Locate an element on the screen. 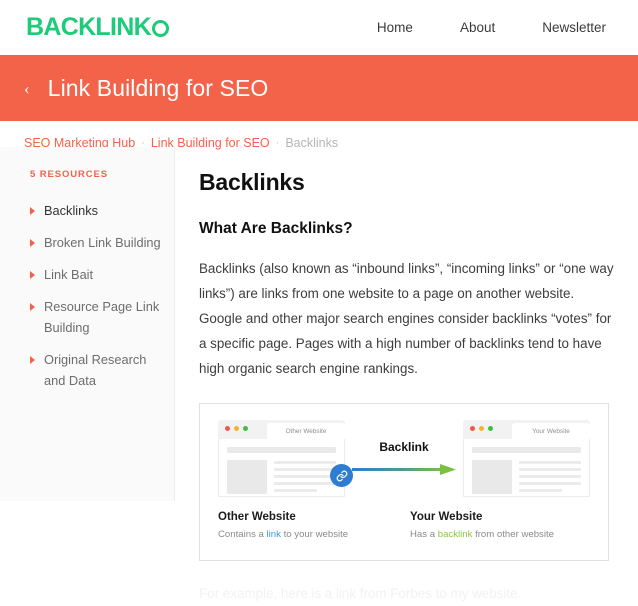 The width and height of the screenshot is (638, 606). browser-tab-label: Your Website is located at coordinates (551, 431).